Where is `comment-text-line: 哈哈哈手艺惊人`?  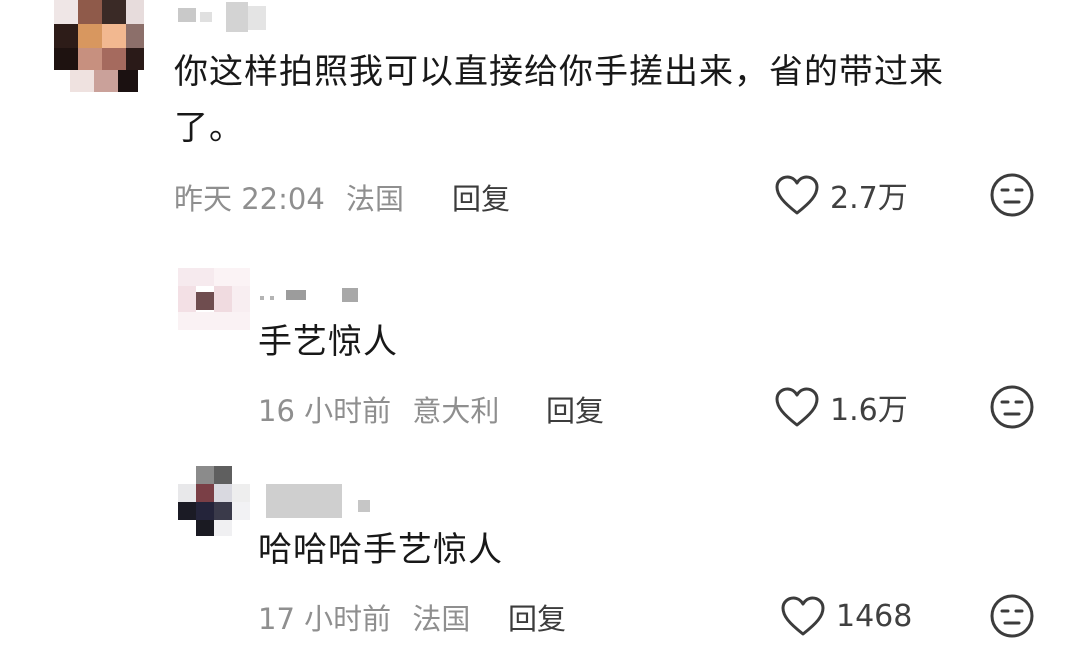 comment-text-line: 哈哈哈手艺惊人 is located at coordinates (380, 550).